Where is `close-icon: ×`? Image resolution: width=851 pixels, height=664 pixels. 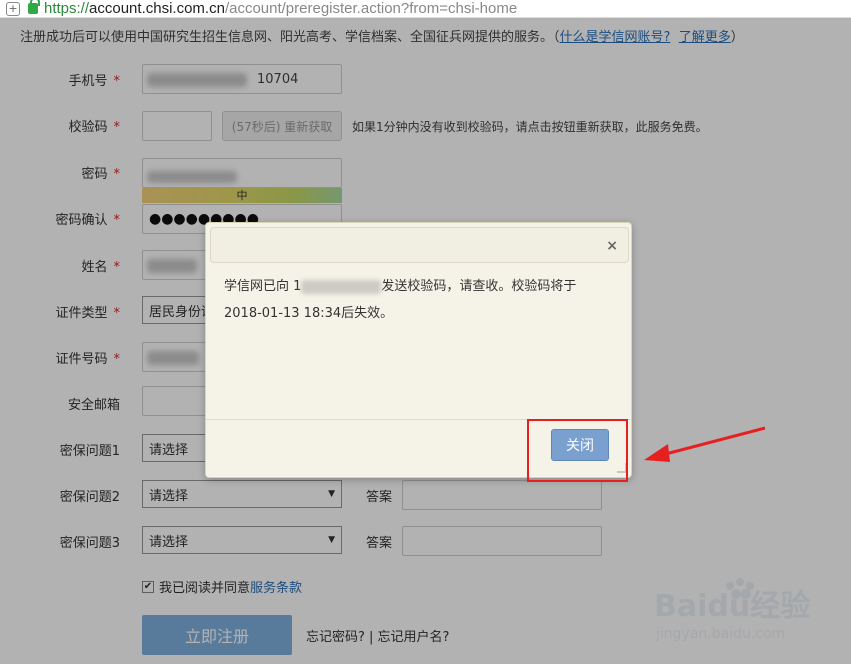 close-icon: × is located at coordinates (612, 246).